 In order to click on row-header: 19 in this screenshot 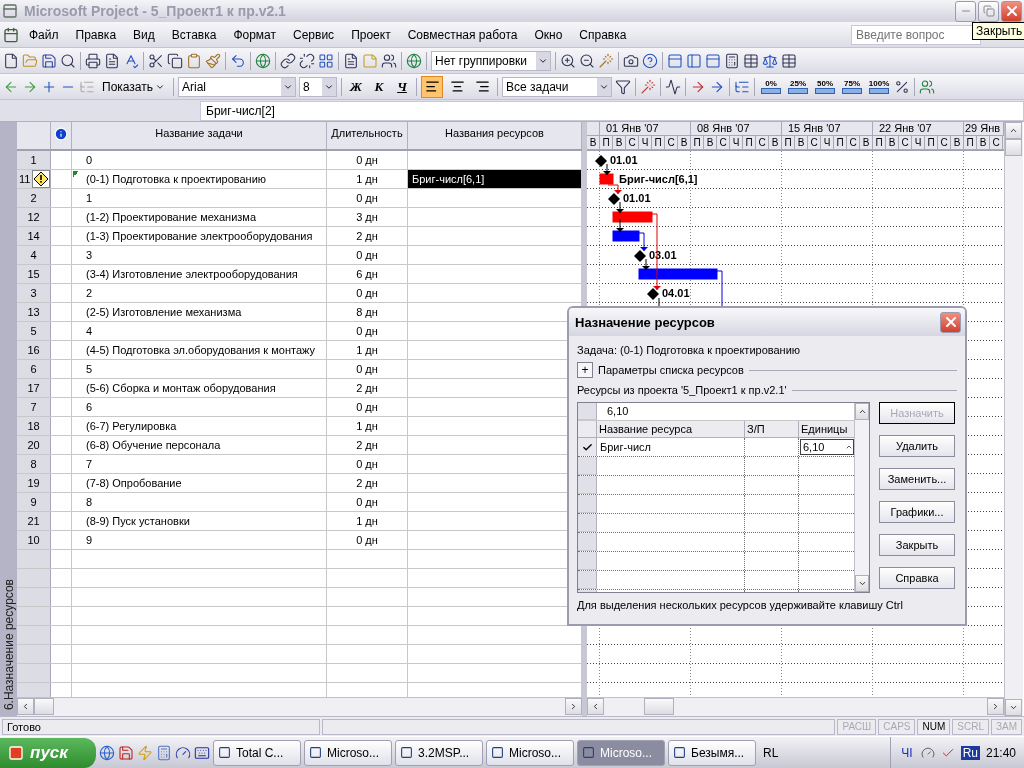, I will do `click(34, 483)`.